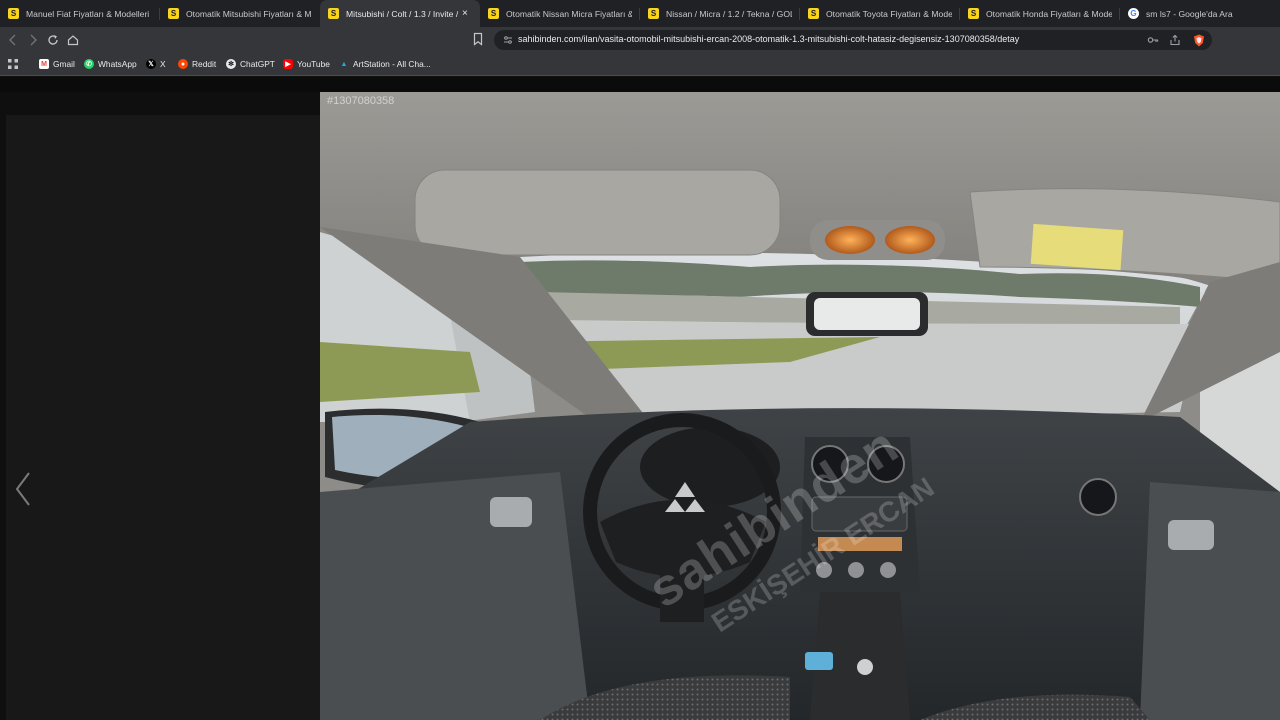  Describe the element at coordinates (1175, 40) in the screenshot. I see `share-icon` at that location.